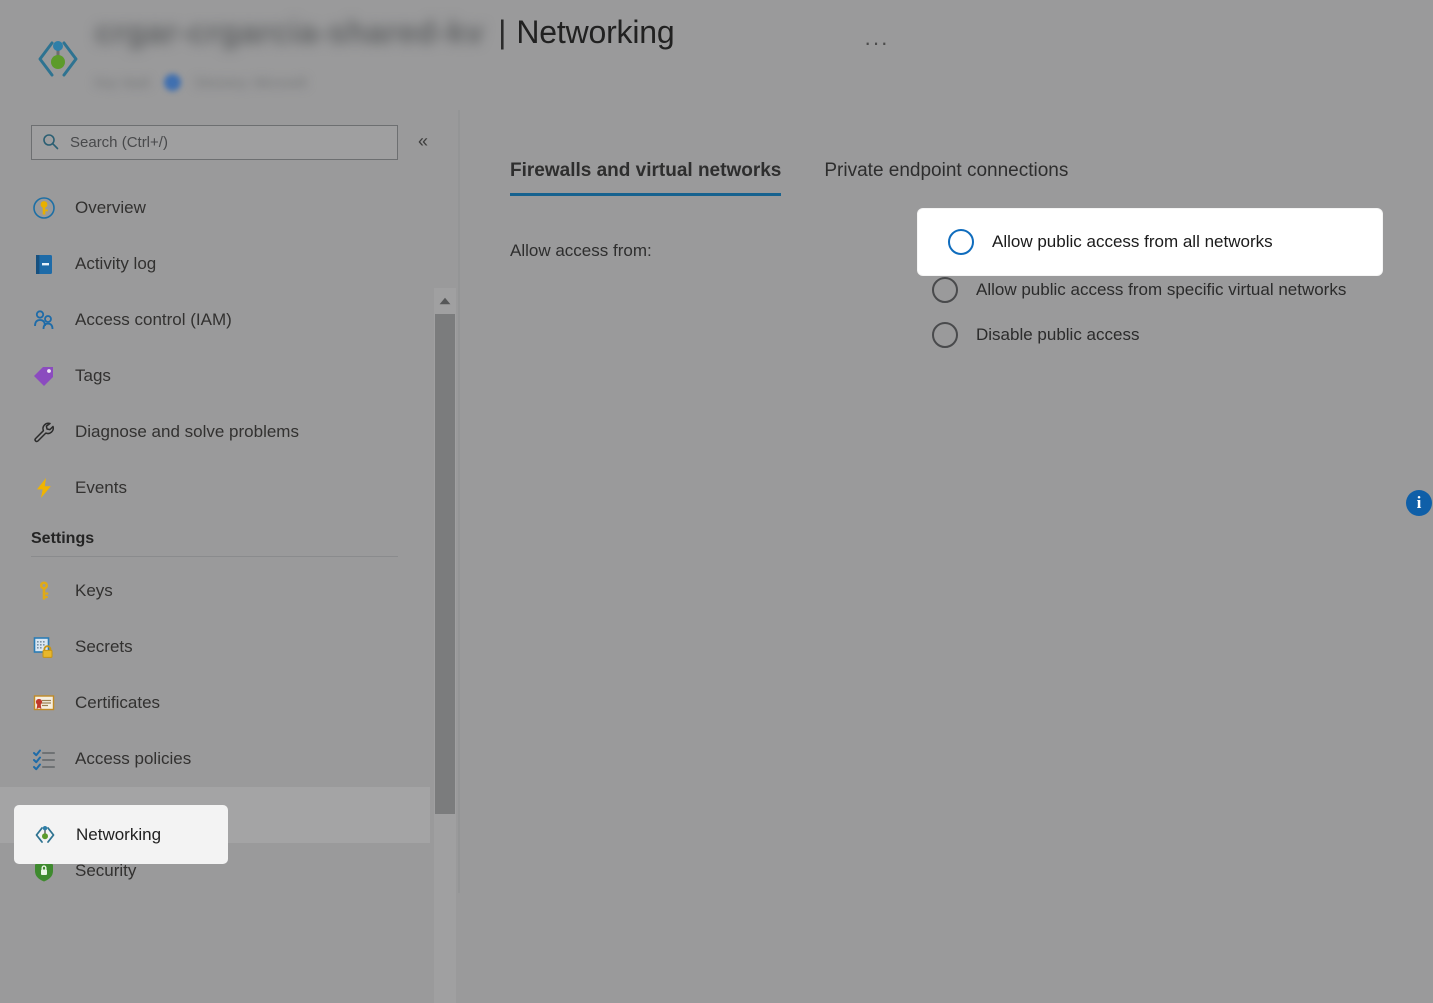 This screenshot has width=1433, height=1003. Describe the element at coordinates (44, 759) in the screenshot. I see `checklist-icon` at that location.